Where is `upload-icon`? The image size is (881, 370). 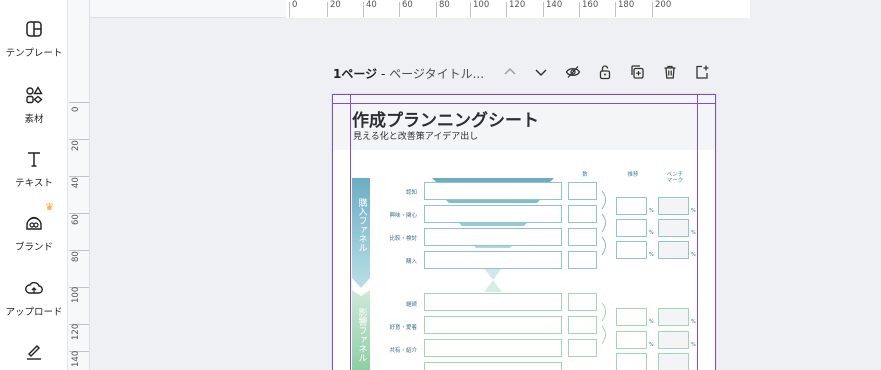
upload-icon is located at coordinates (34, 287).